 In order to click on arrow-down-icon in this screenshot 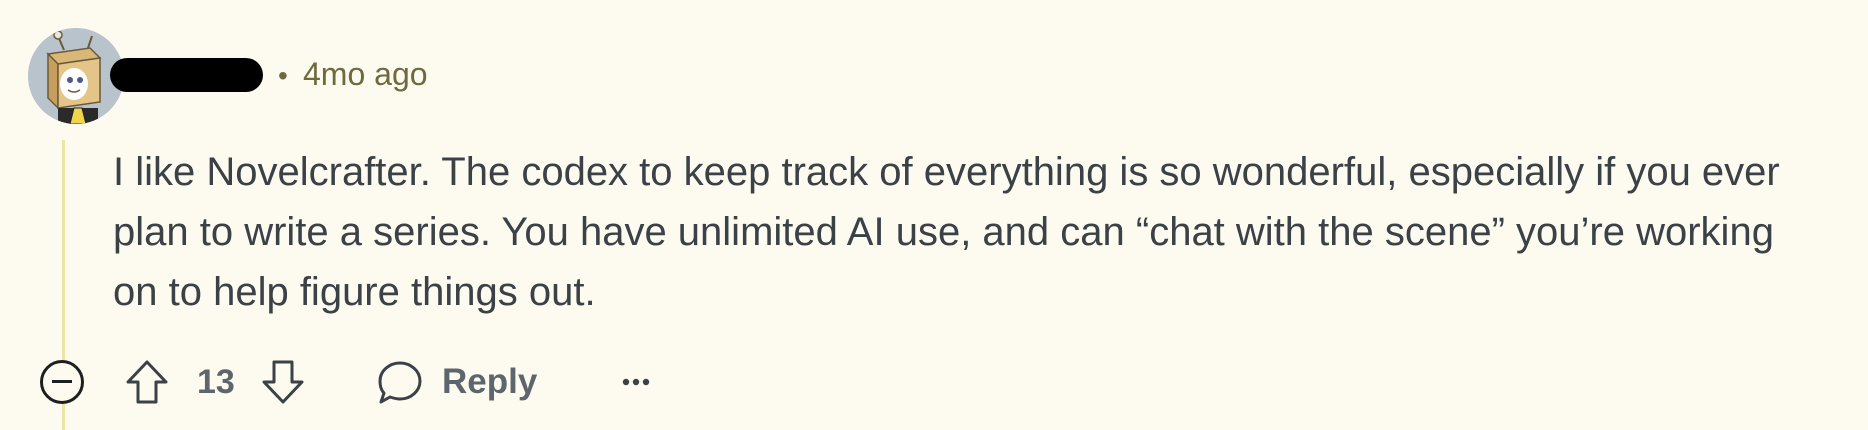, I will do `click(283, 382)`.